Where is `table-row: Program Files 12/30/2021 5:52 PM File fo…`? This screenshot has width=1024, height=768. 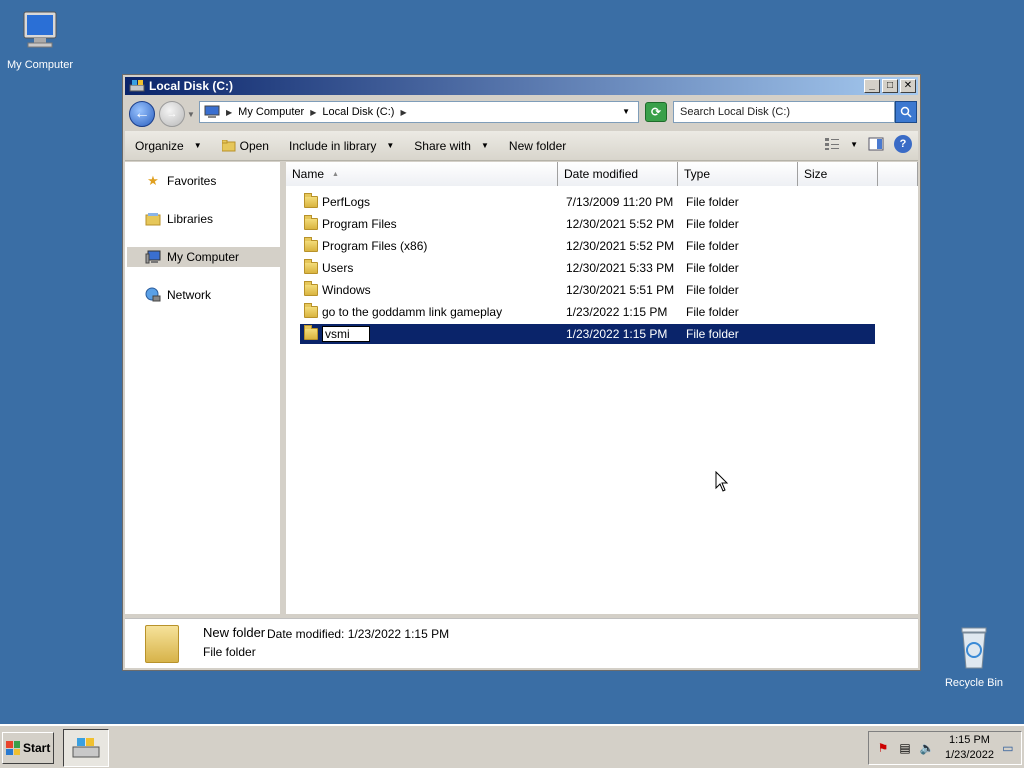
table-row: Program Files 12/30/2021 5:52 PM File fo… is located at coordinates (587, 224).